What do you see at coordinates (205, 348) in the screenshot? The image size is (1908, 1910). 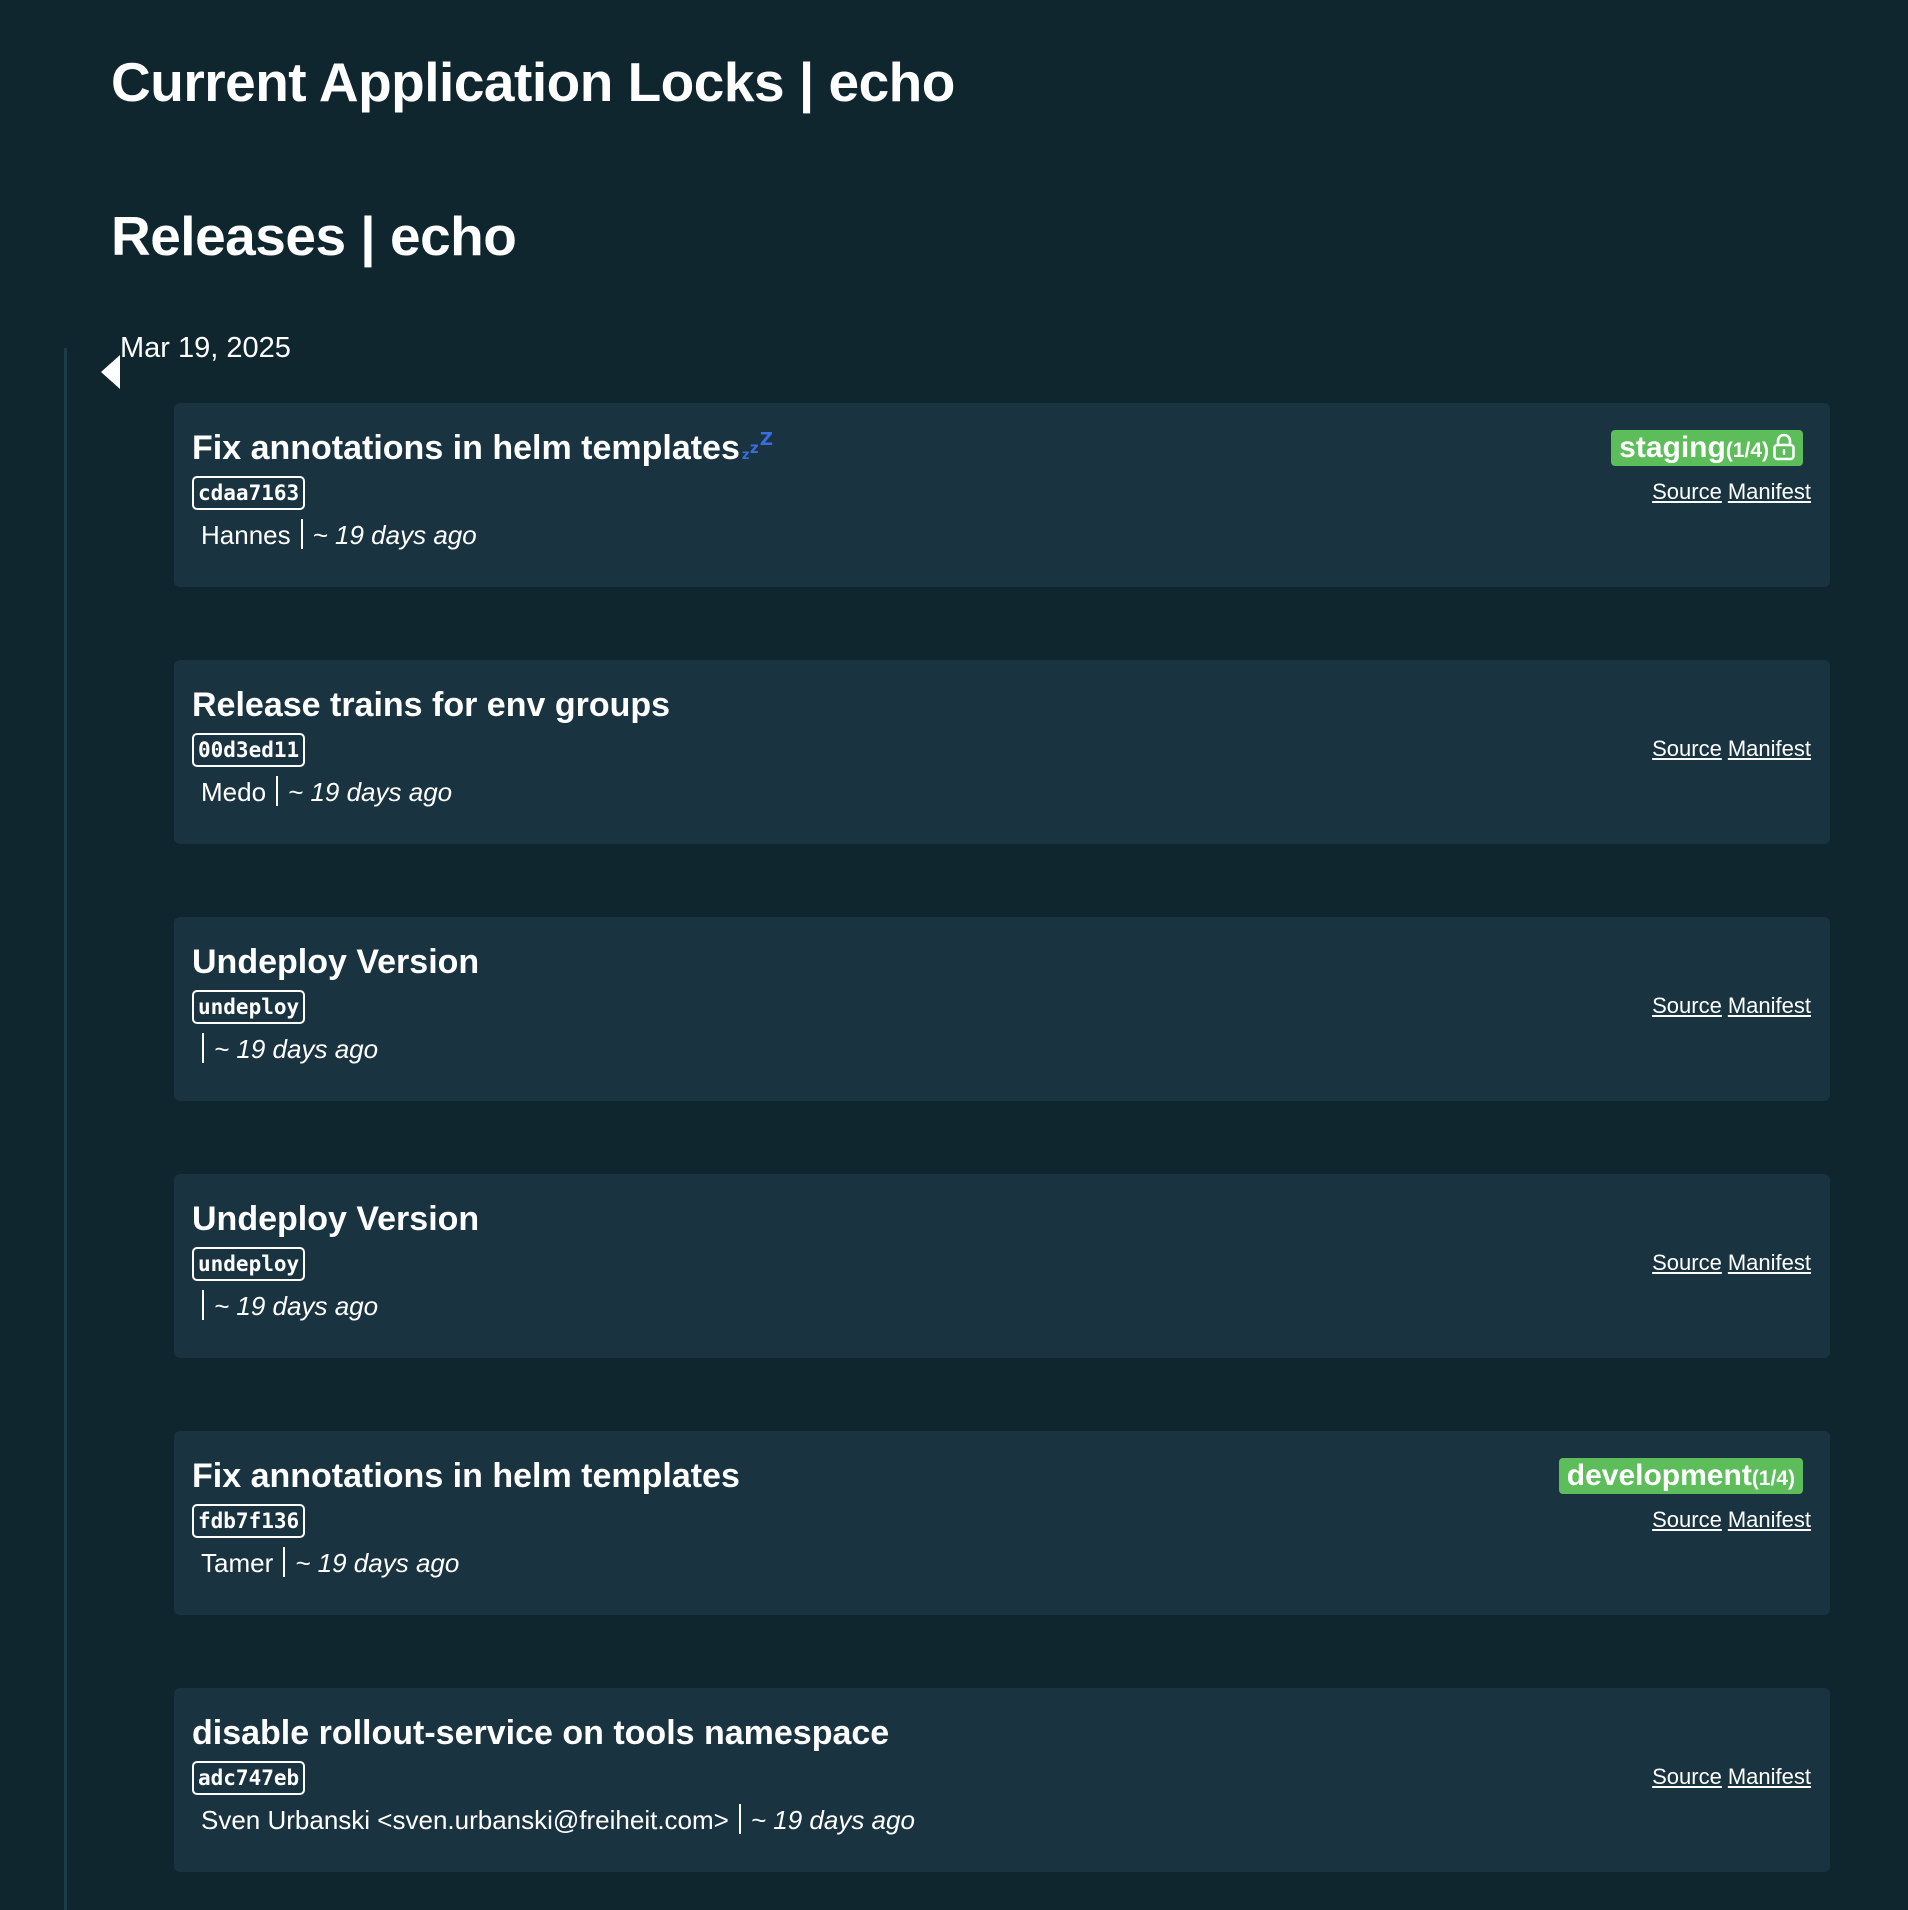 I see `release-date-label: Mar 19, 2025` at bounding box center [205, 348].